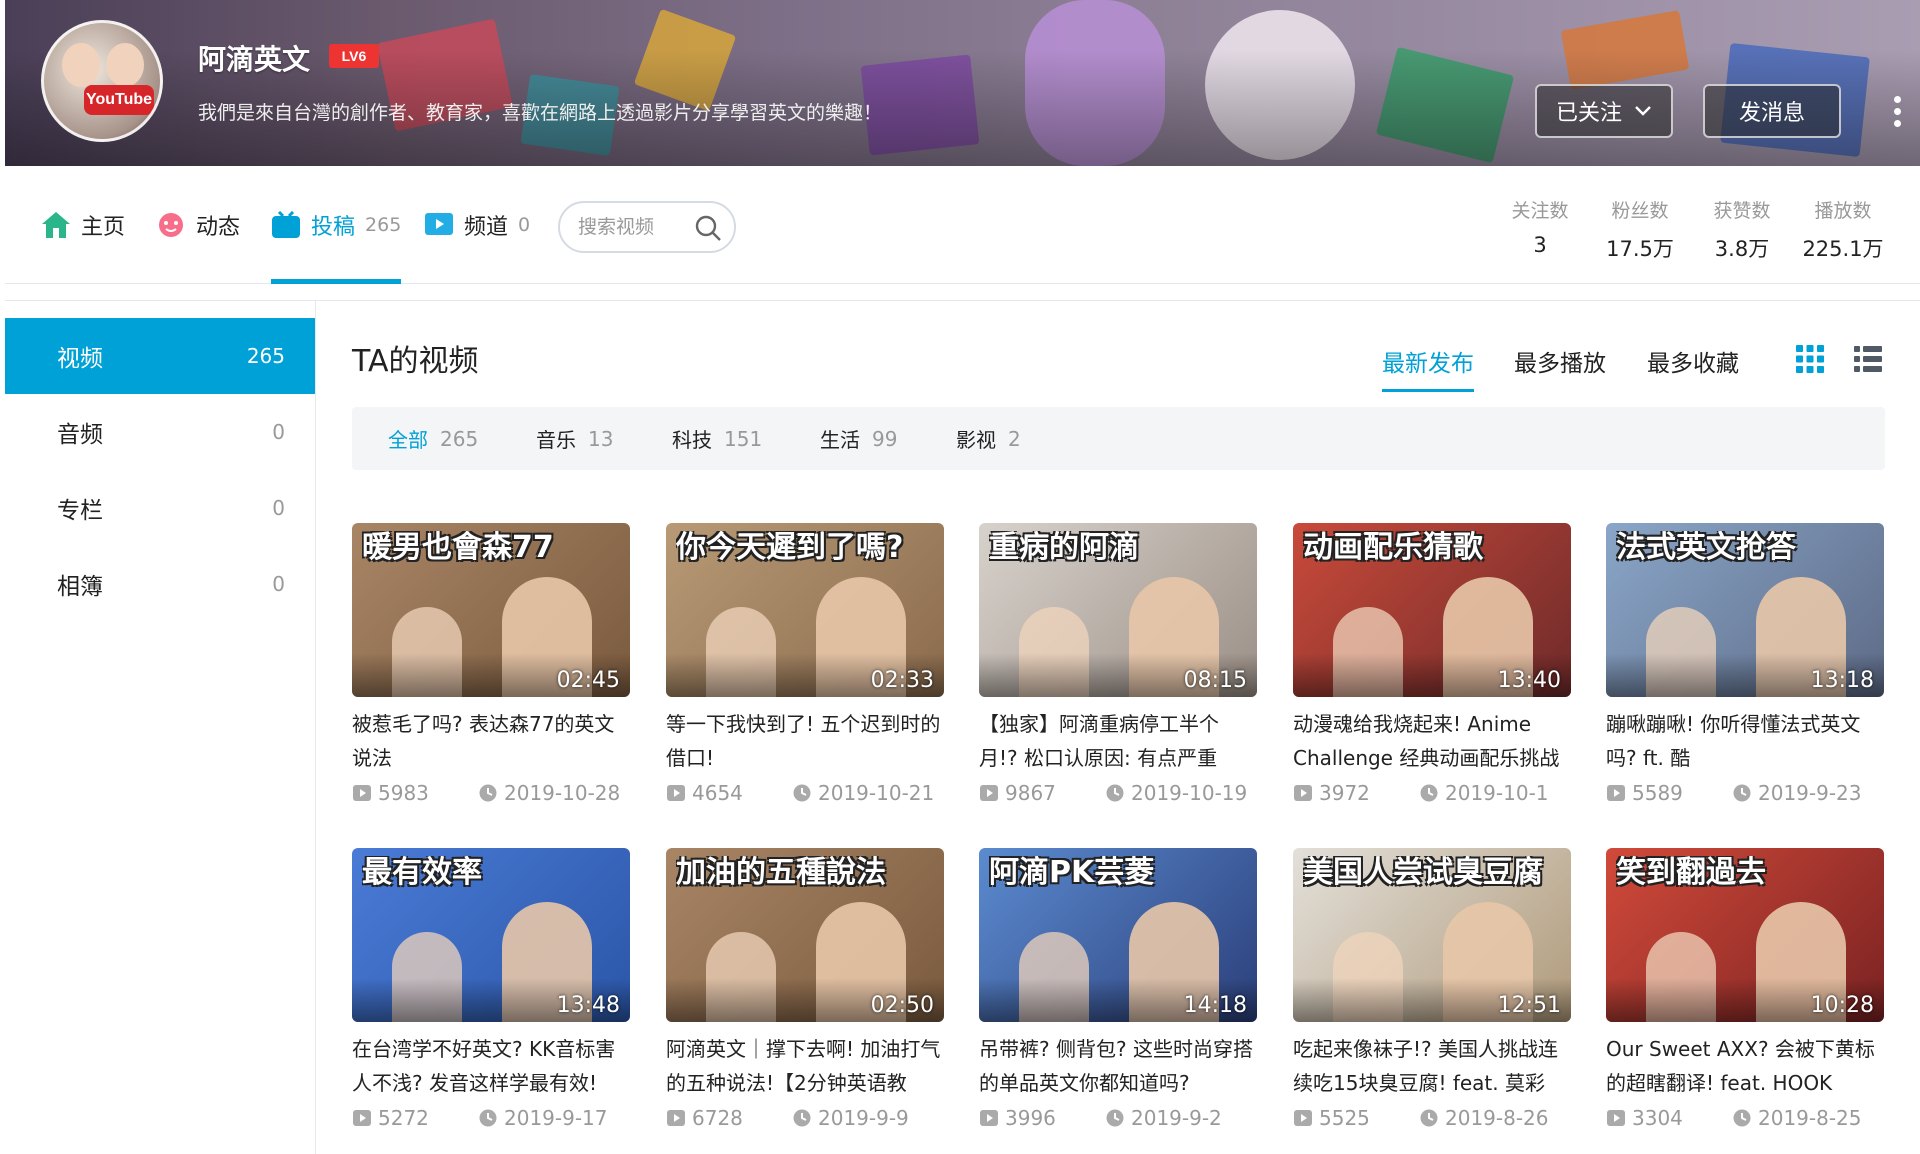  What do you see at coordinates (781, 873) in the screenshot?
I see `thumbnail-caption: 加油的五種說法` at bounding box center [781, 873].